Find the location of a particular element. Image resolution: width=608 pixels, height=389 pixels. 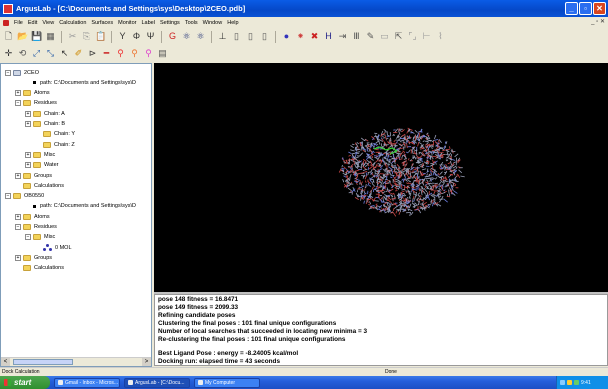

tree-node: − 2CEO is located at coordinates (22, 72).